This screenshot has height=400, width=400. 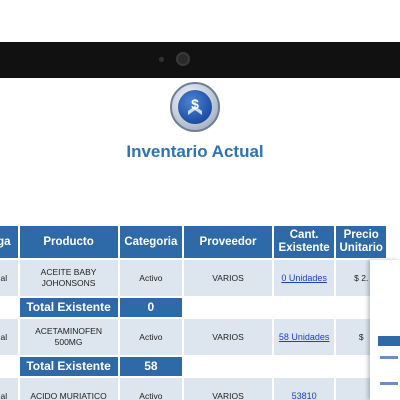 I want to click on cell-cantidad: 58 Unidades, so click(x=304, y=337).